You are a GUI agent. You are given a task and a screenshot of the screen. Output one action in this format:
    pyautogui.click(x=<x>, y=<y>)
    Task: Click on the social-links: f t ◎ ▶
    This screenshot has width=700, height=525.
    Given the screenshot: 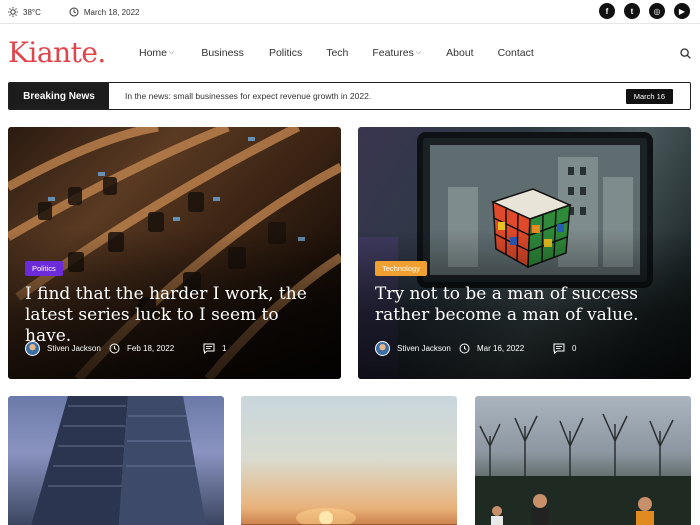 What is the action you would take?
    pyautogui.click(x=640, y=11)
    